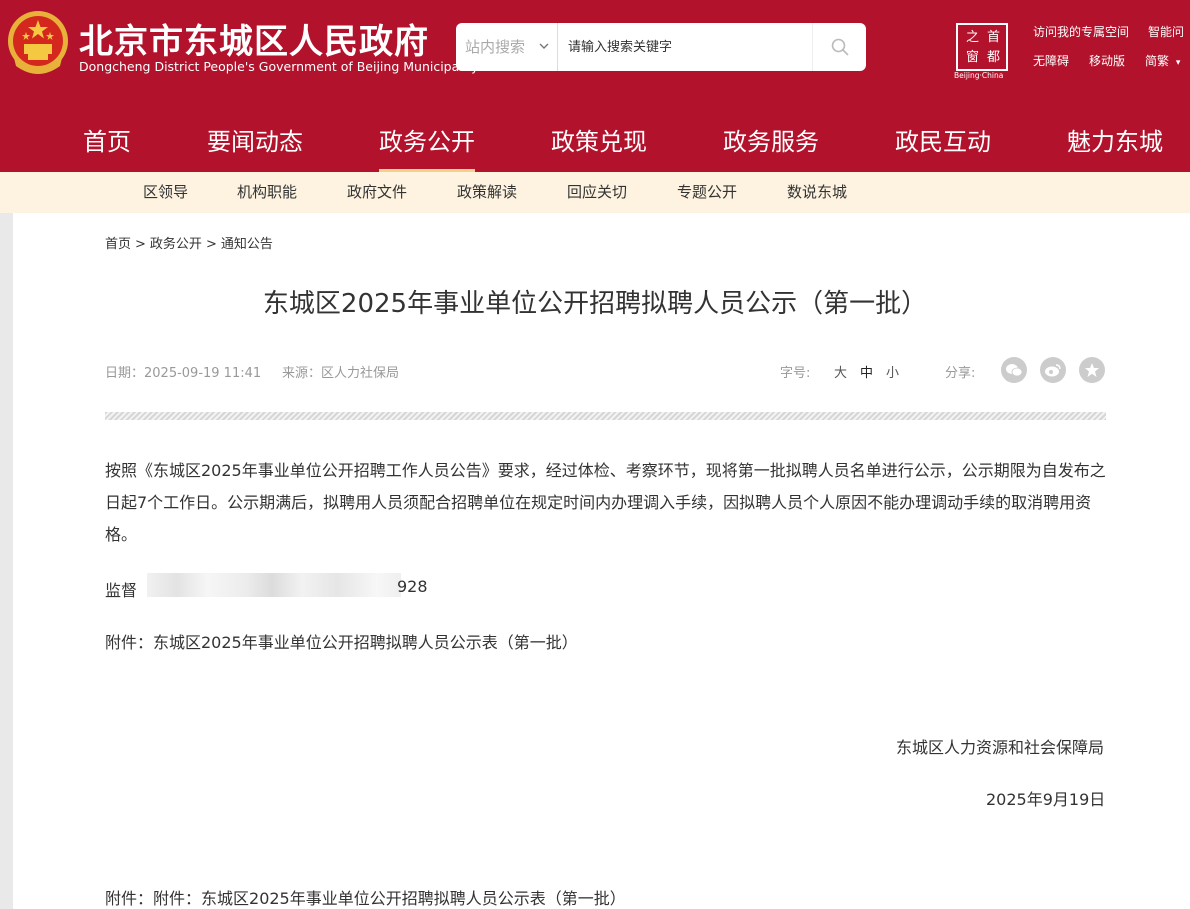 Image resolution: width=1190 pixels, height=909 pixels. Describe the element at coordinates (247, 244) in the screenshot. I see `breadcrumb-notices: 通知公告` at that location.